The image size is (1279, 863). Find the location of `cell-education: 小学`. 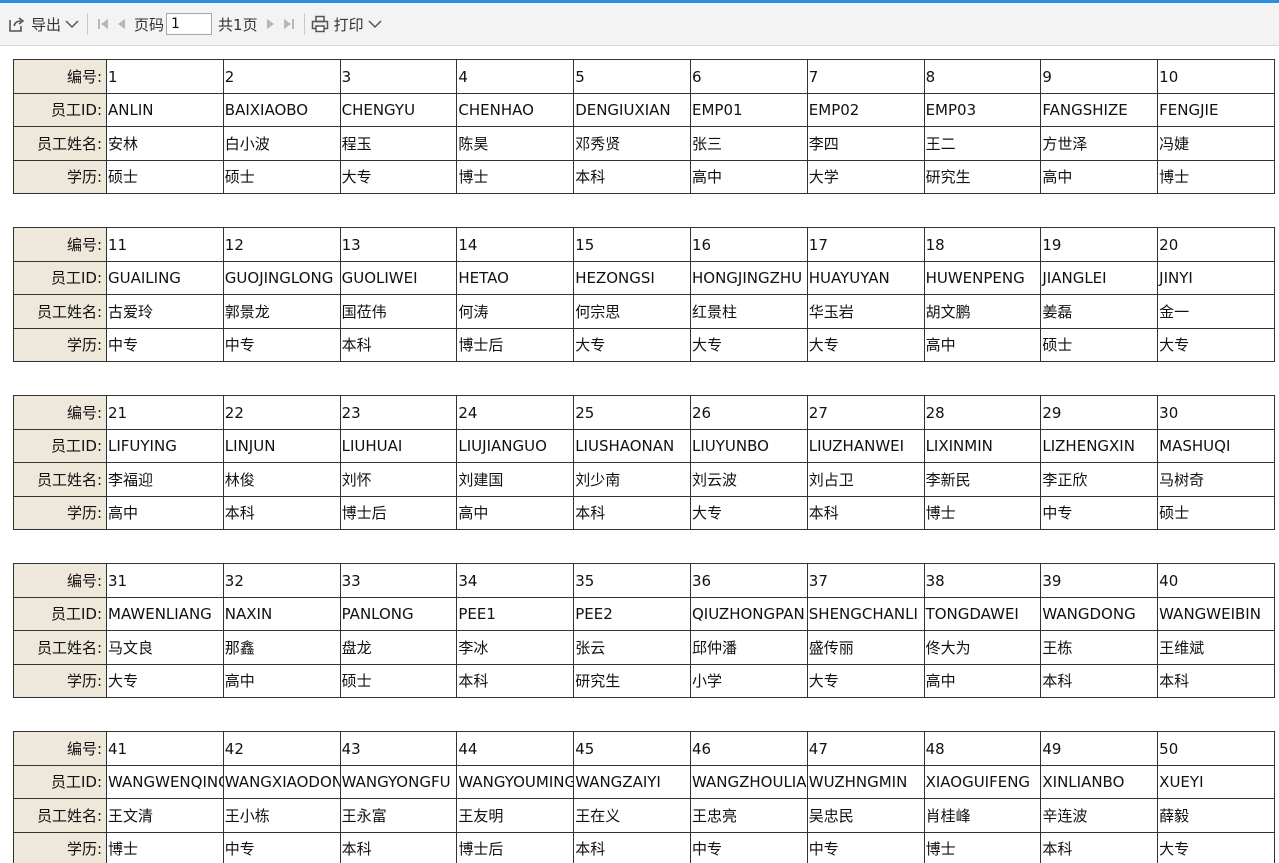

cell-education: 小学 is located at coordinates (748, 680).